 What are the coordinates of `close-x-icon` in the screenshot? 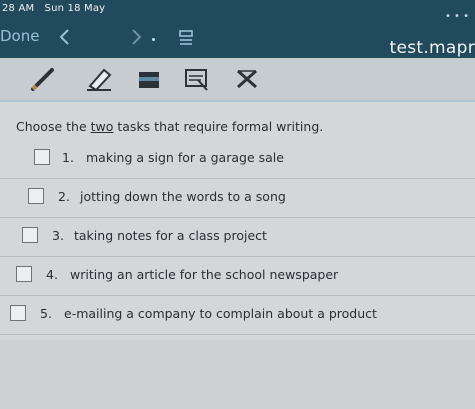 It's located at (247, 79).